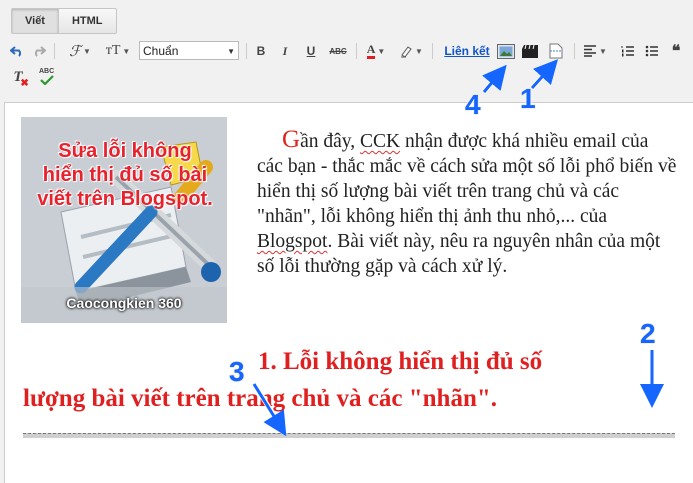  Describe the element at coordinates (528, 98) in the screenshot. I see `annotation-number-1: 1` at that location.